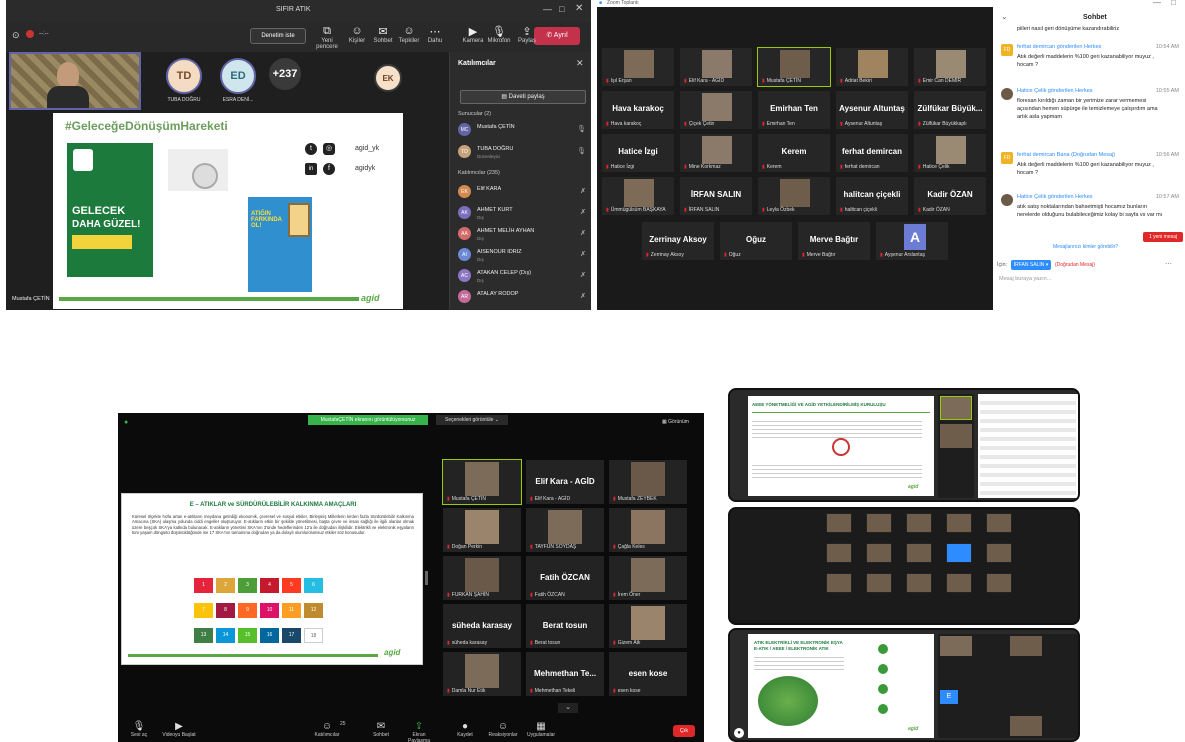  What do you see at coordinates (648, 578) in the screenshot?
I see `participant-tile: İrem Öner` at bounding box center [648, 578].